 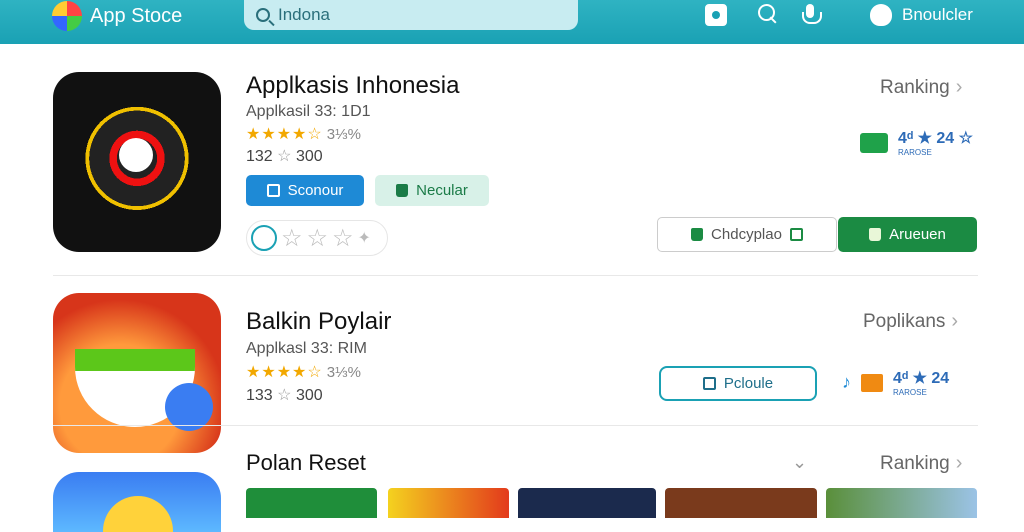 What do you see at coordinates (308, 111) in the screenshot?
I see `app1-subtitle: Apрlkasil 33: 1D1` at bounding box center [308, 111].